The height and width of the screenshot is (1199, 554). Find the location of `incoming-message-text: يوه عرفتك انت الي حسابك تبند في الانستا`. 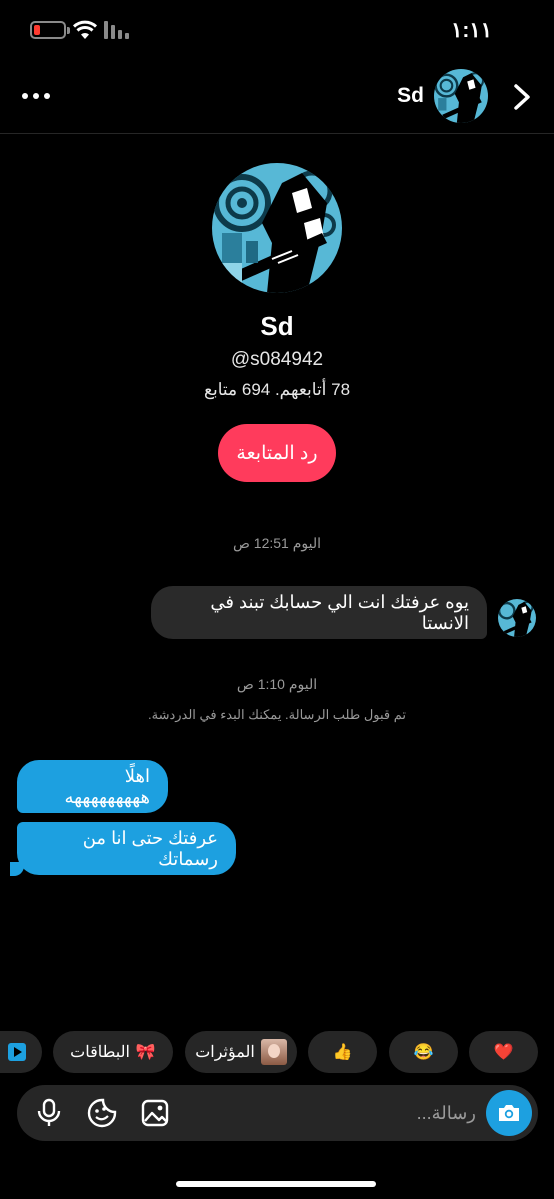

incoming-message-text: يوه عرفتك انت الي حسابك تبند في الانستا is located at coordinates (339, 612).